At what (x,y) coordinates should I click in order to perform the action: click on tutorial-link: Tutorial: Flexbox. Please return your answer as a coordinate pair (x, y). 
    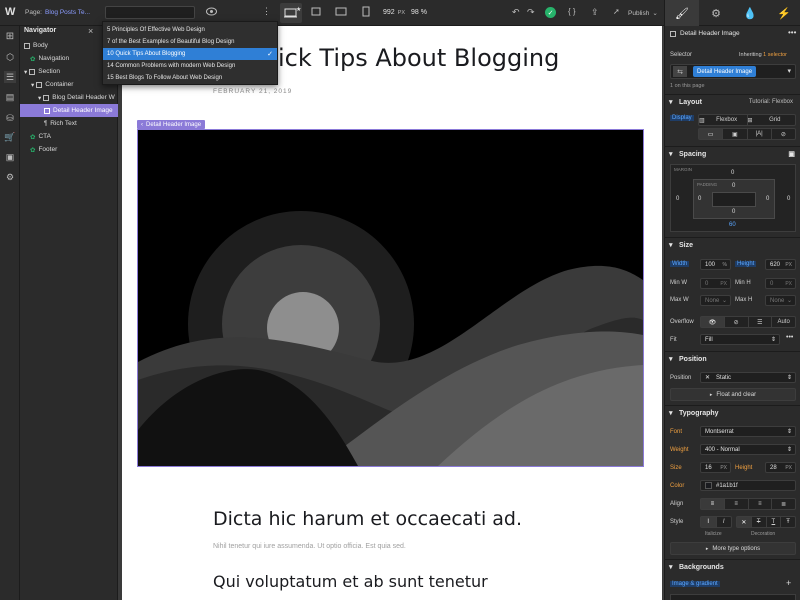
    Looking at the image, I should click on (771, 102).